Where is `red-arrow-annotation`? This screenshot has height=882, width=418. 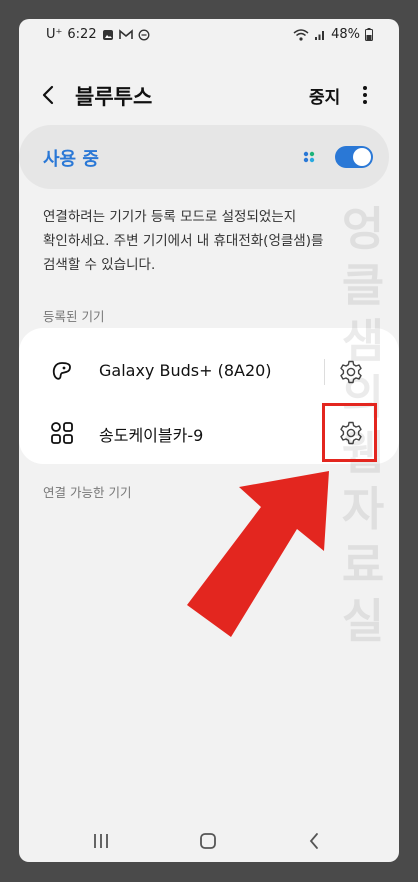
red-arrow-annotation is located at coordinates (258, 554).